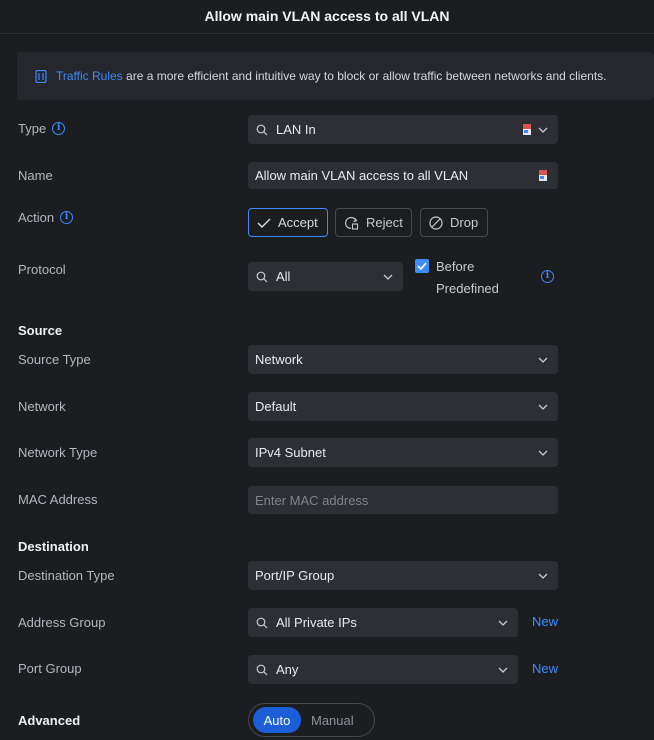 This screenshot has height=740, width=654. What do you see at coordinates (352, 223) in the screenshot?
I see `reject-icon` at bounding box center [352, 223].